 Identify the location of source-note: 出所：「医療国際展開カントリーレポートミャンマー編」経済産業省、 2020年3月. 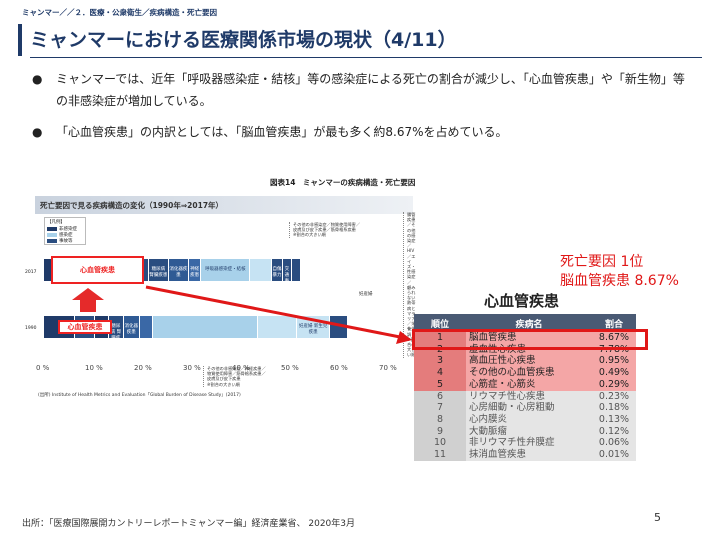
(188, 524).